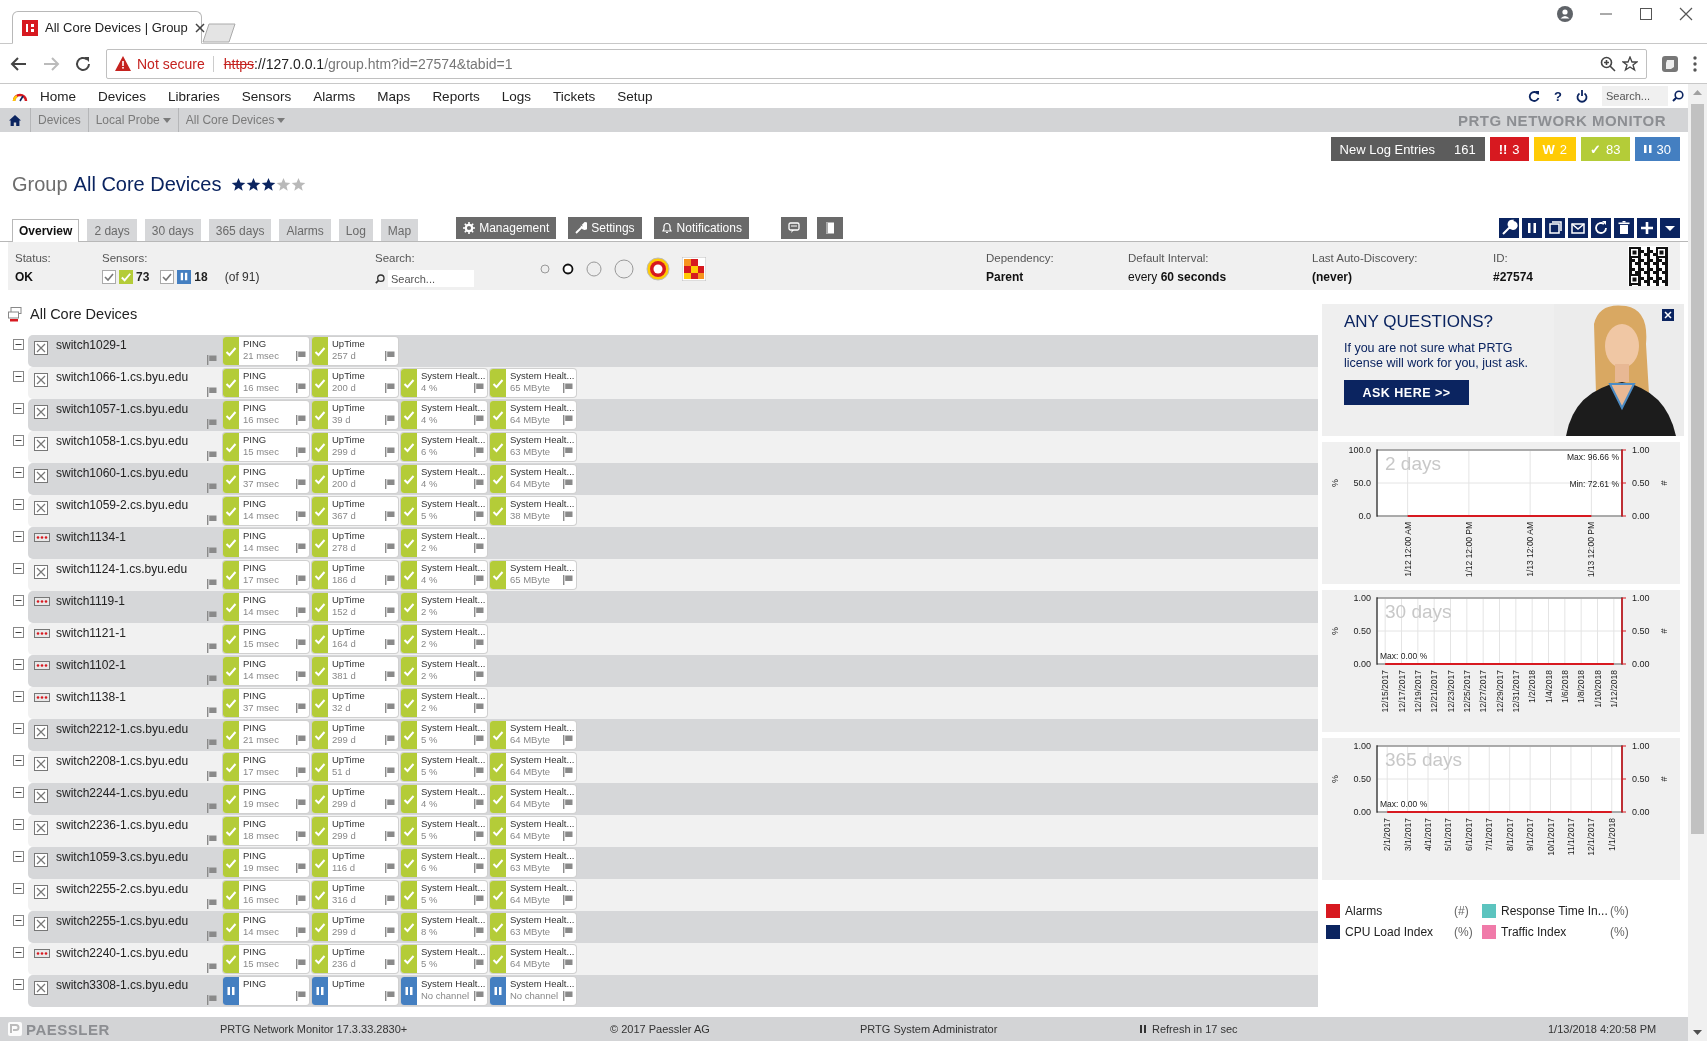 This screenshot has width=1707, height=1041. Describe the element at coordinates (266, 799) in the screenshot. I see `sensor-tile: PING 19 msec` at that location.